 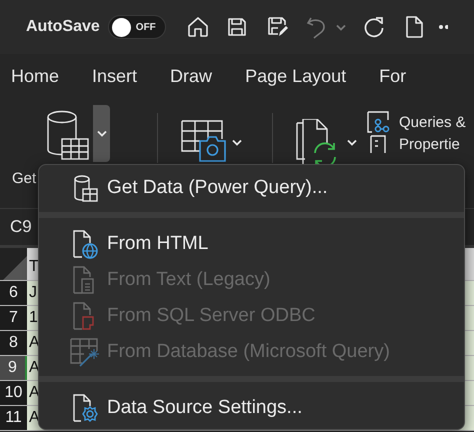 What do you see at coordinates (379, 122) in the screenshot?
I see `queries-icon` at bounding box center [379, 122].